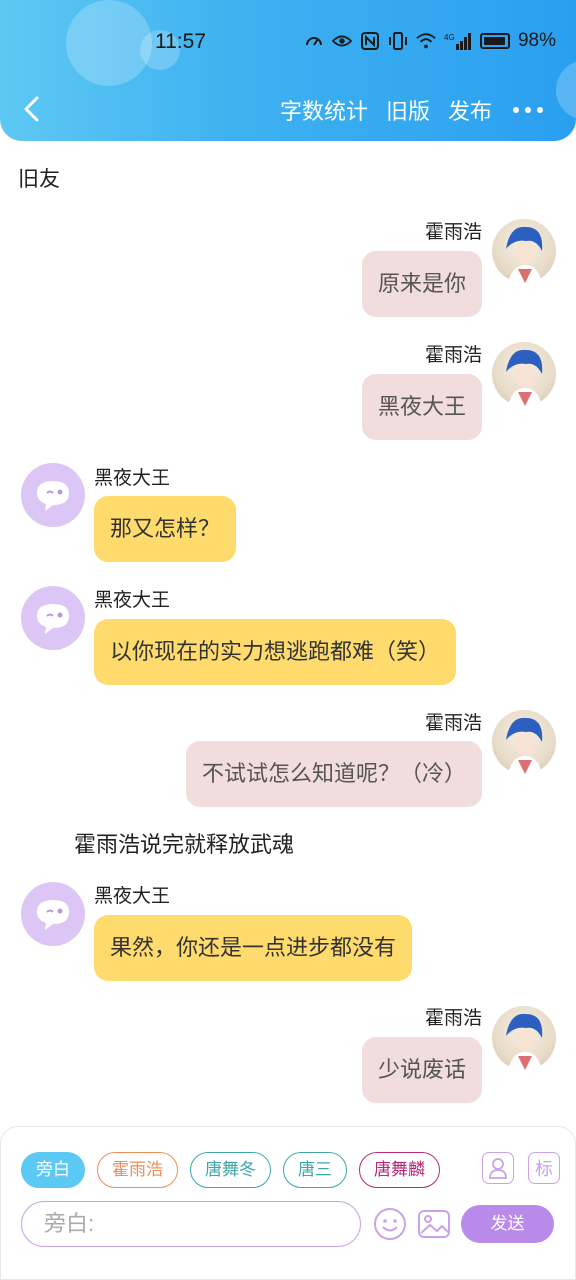  I want to click on old-version-button: 旧版, so click(408, 110).